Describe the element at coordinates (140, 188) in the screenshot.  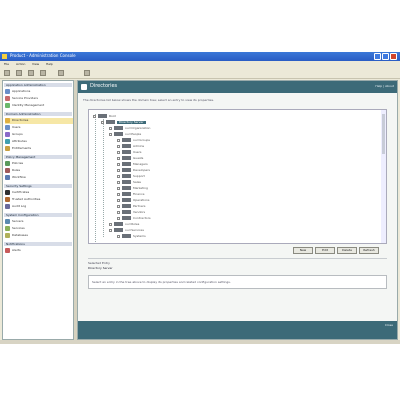
I see `tree-node-label: Marketing` at that location.